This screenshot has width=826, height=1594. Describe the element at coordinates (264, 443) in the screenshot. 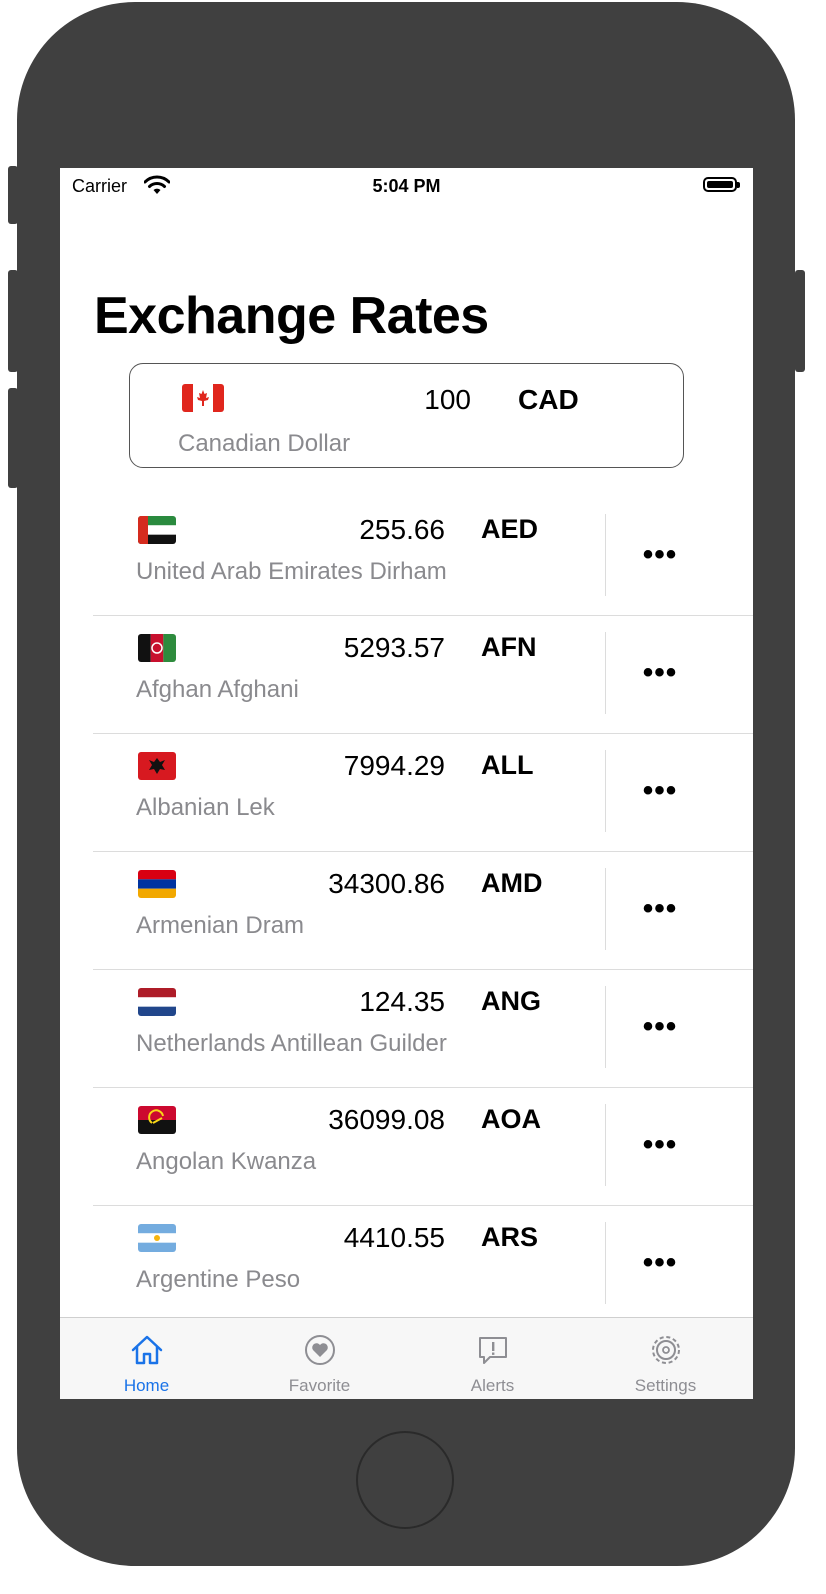

I see `base-currency-name: Canadian Dollar` at that location.